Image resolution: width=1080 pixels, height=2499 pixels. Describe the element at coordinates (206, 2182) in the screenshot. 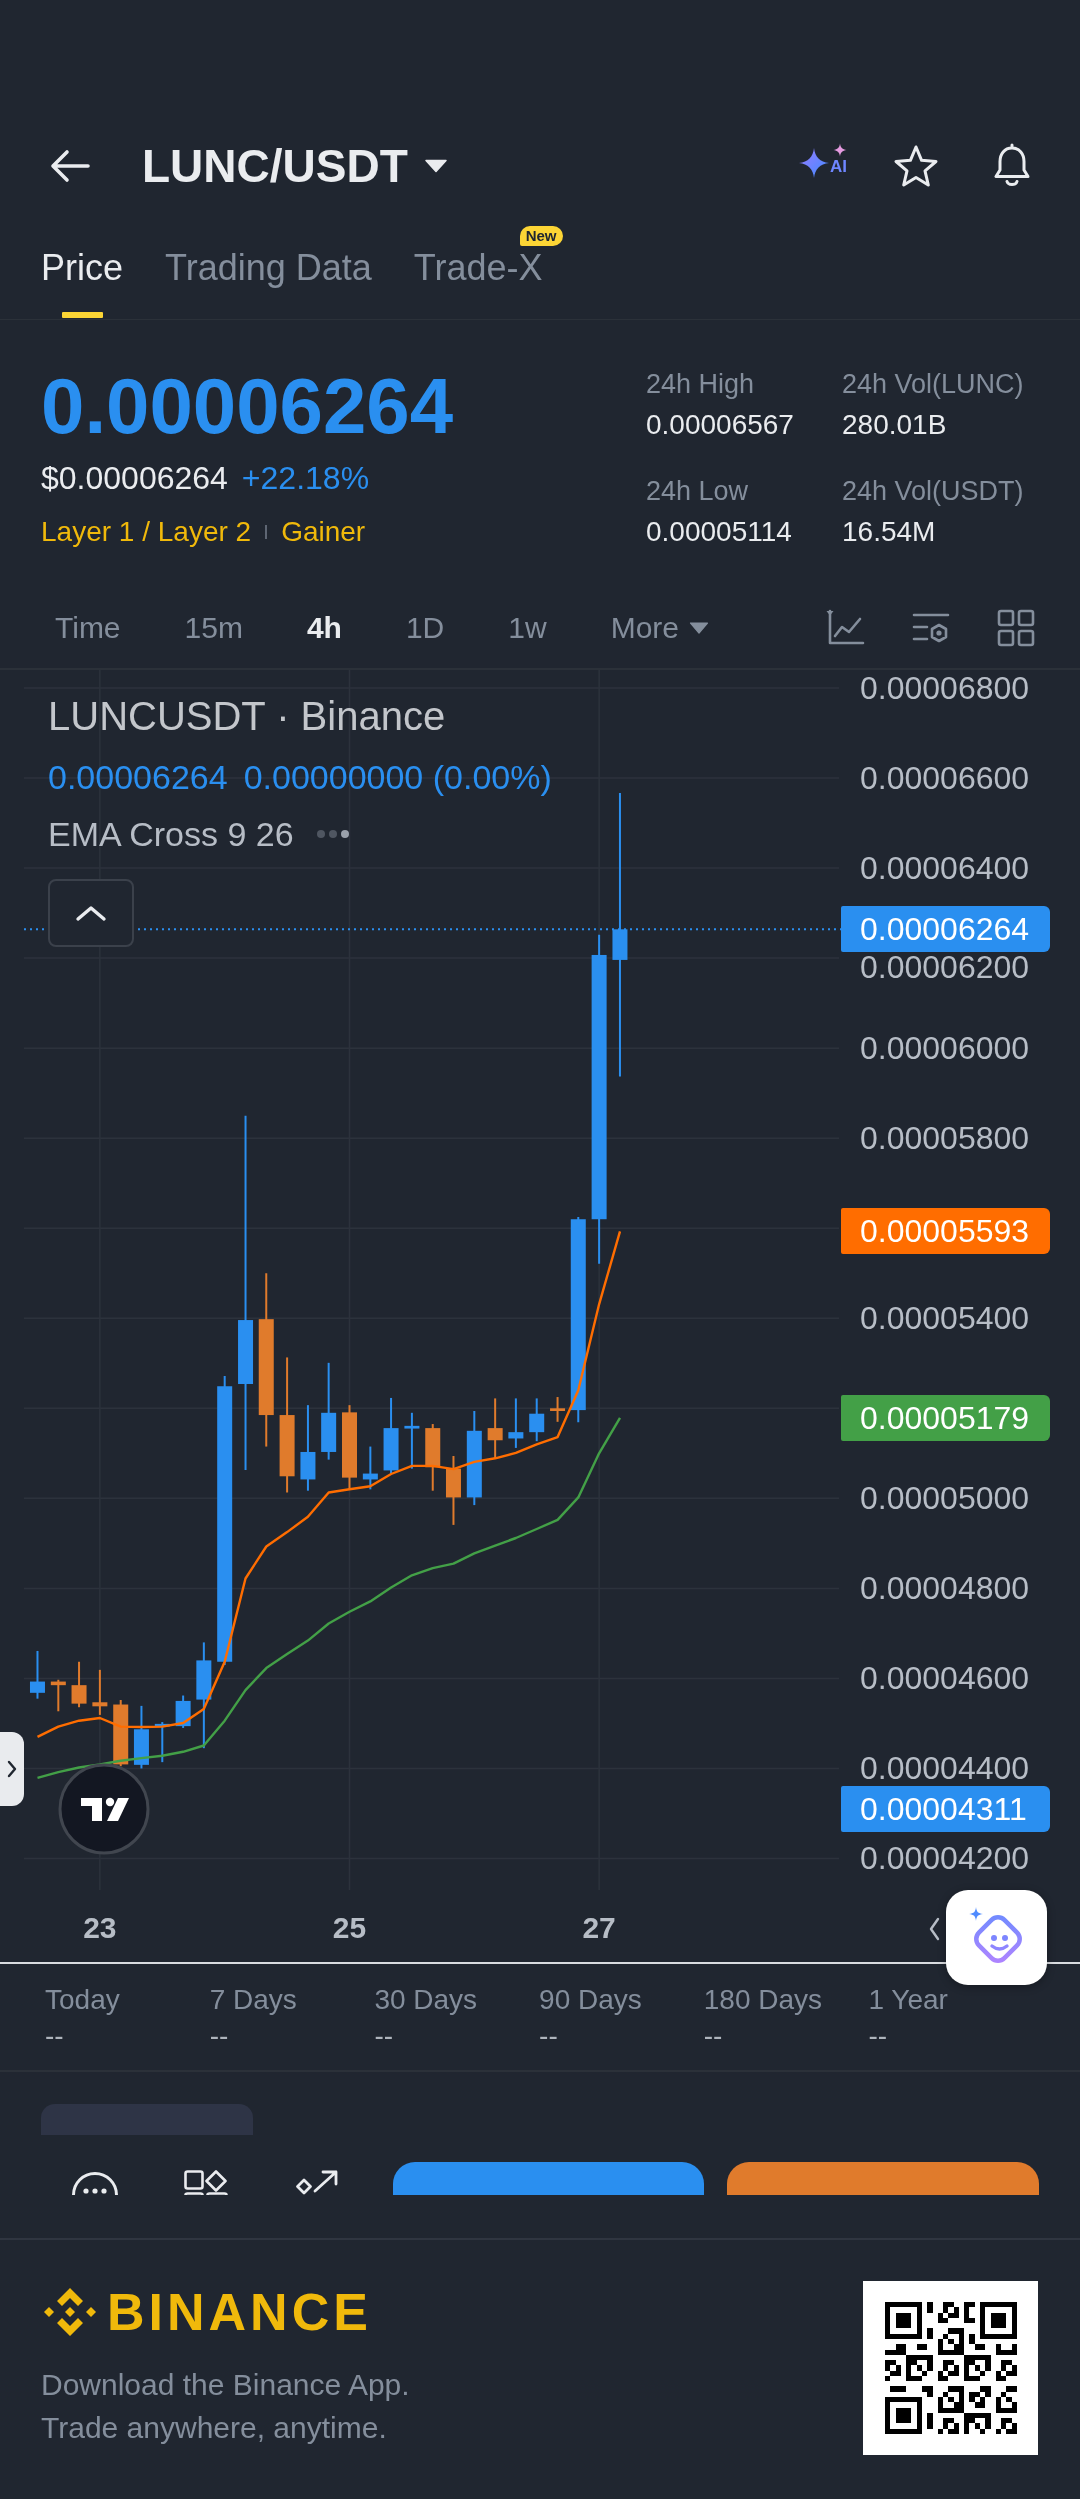

I see `shapes-icon` at that location.